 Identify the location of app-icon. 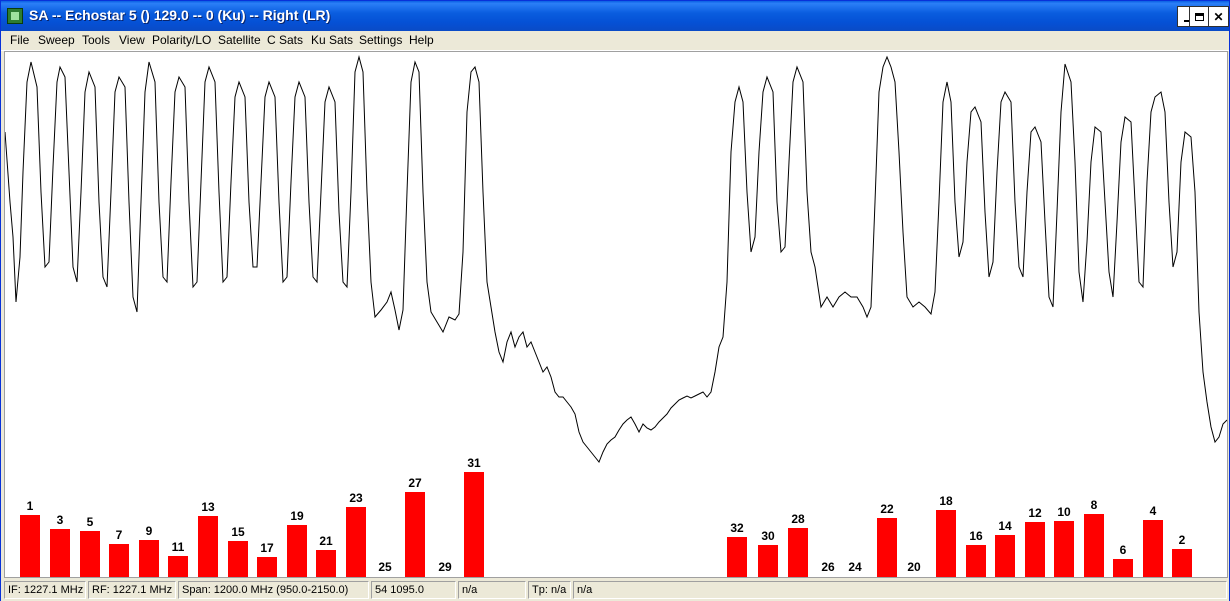
(15, 16).